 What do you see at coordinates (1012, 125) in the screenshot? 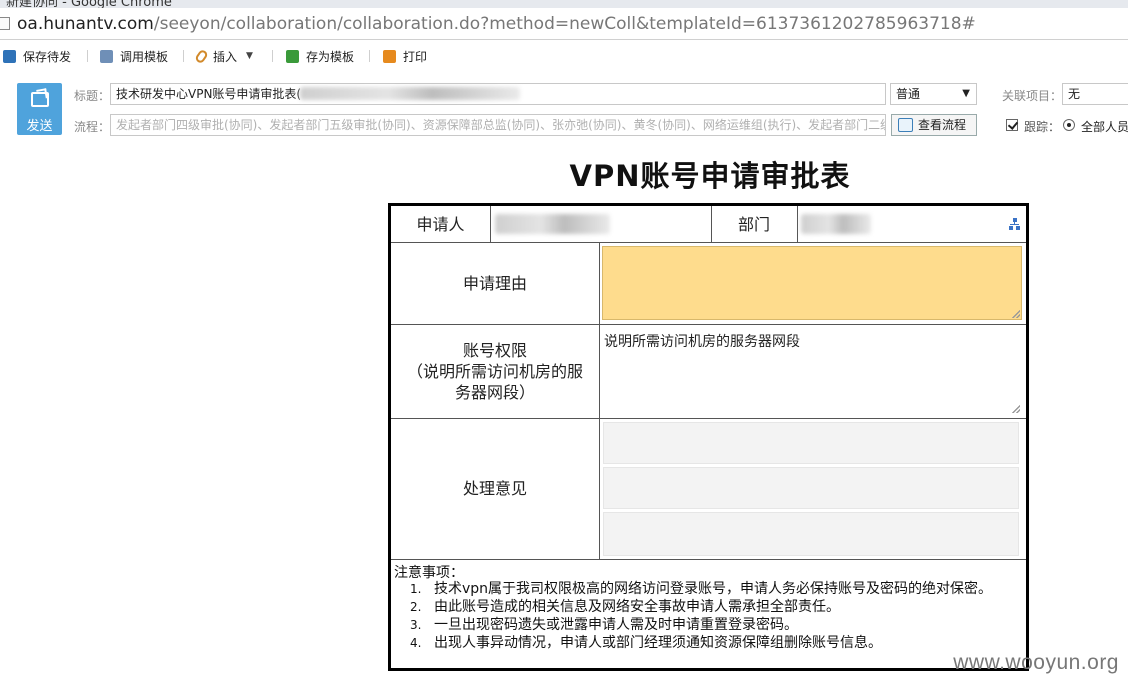
I see `track-checkbox` at bounding box center [1012, 125].